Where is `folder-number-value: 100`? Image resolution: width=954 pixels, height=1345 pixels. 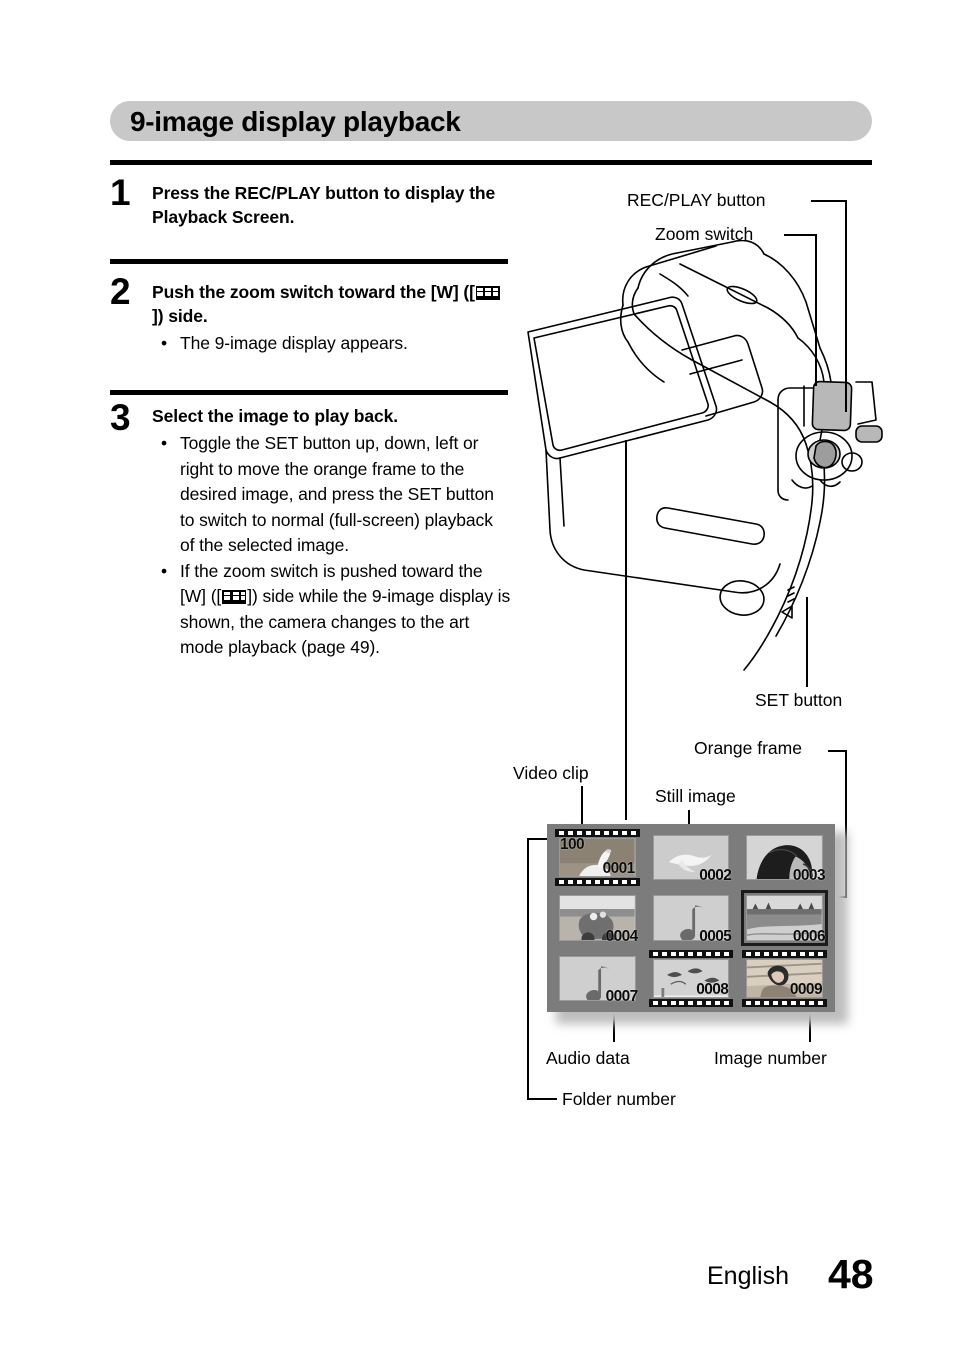
folder-number-value: 100 is located at coordinates (572, 844).